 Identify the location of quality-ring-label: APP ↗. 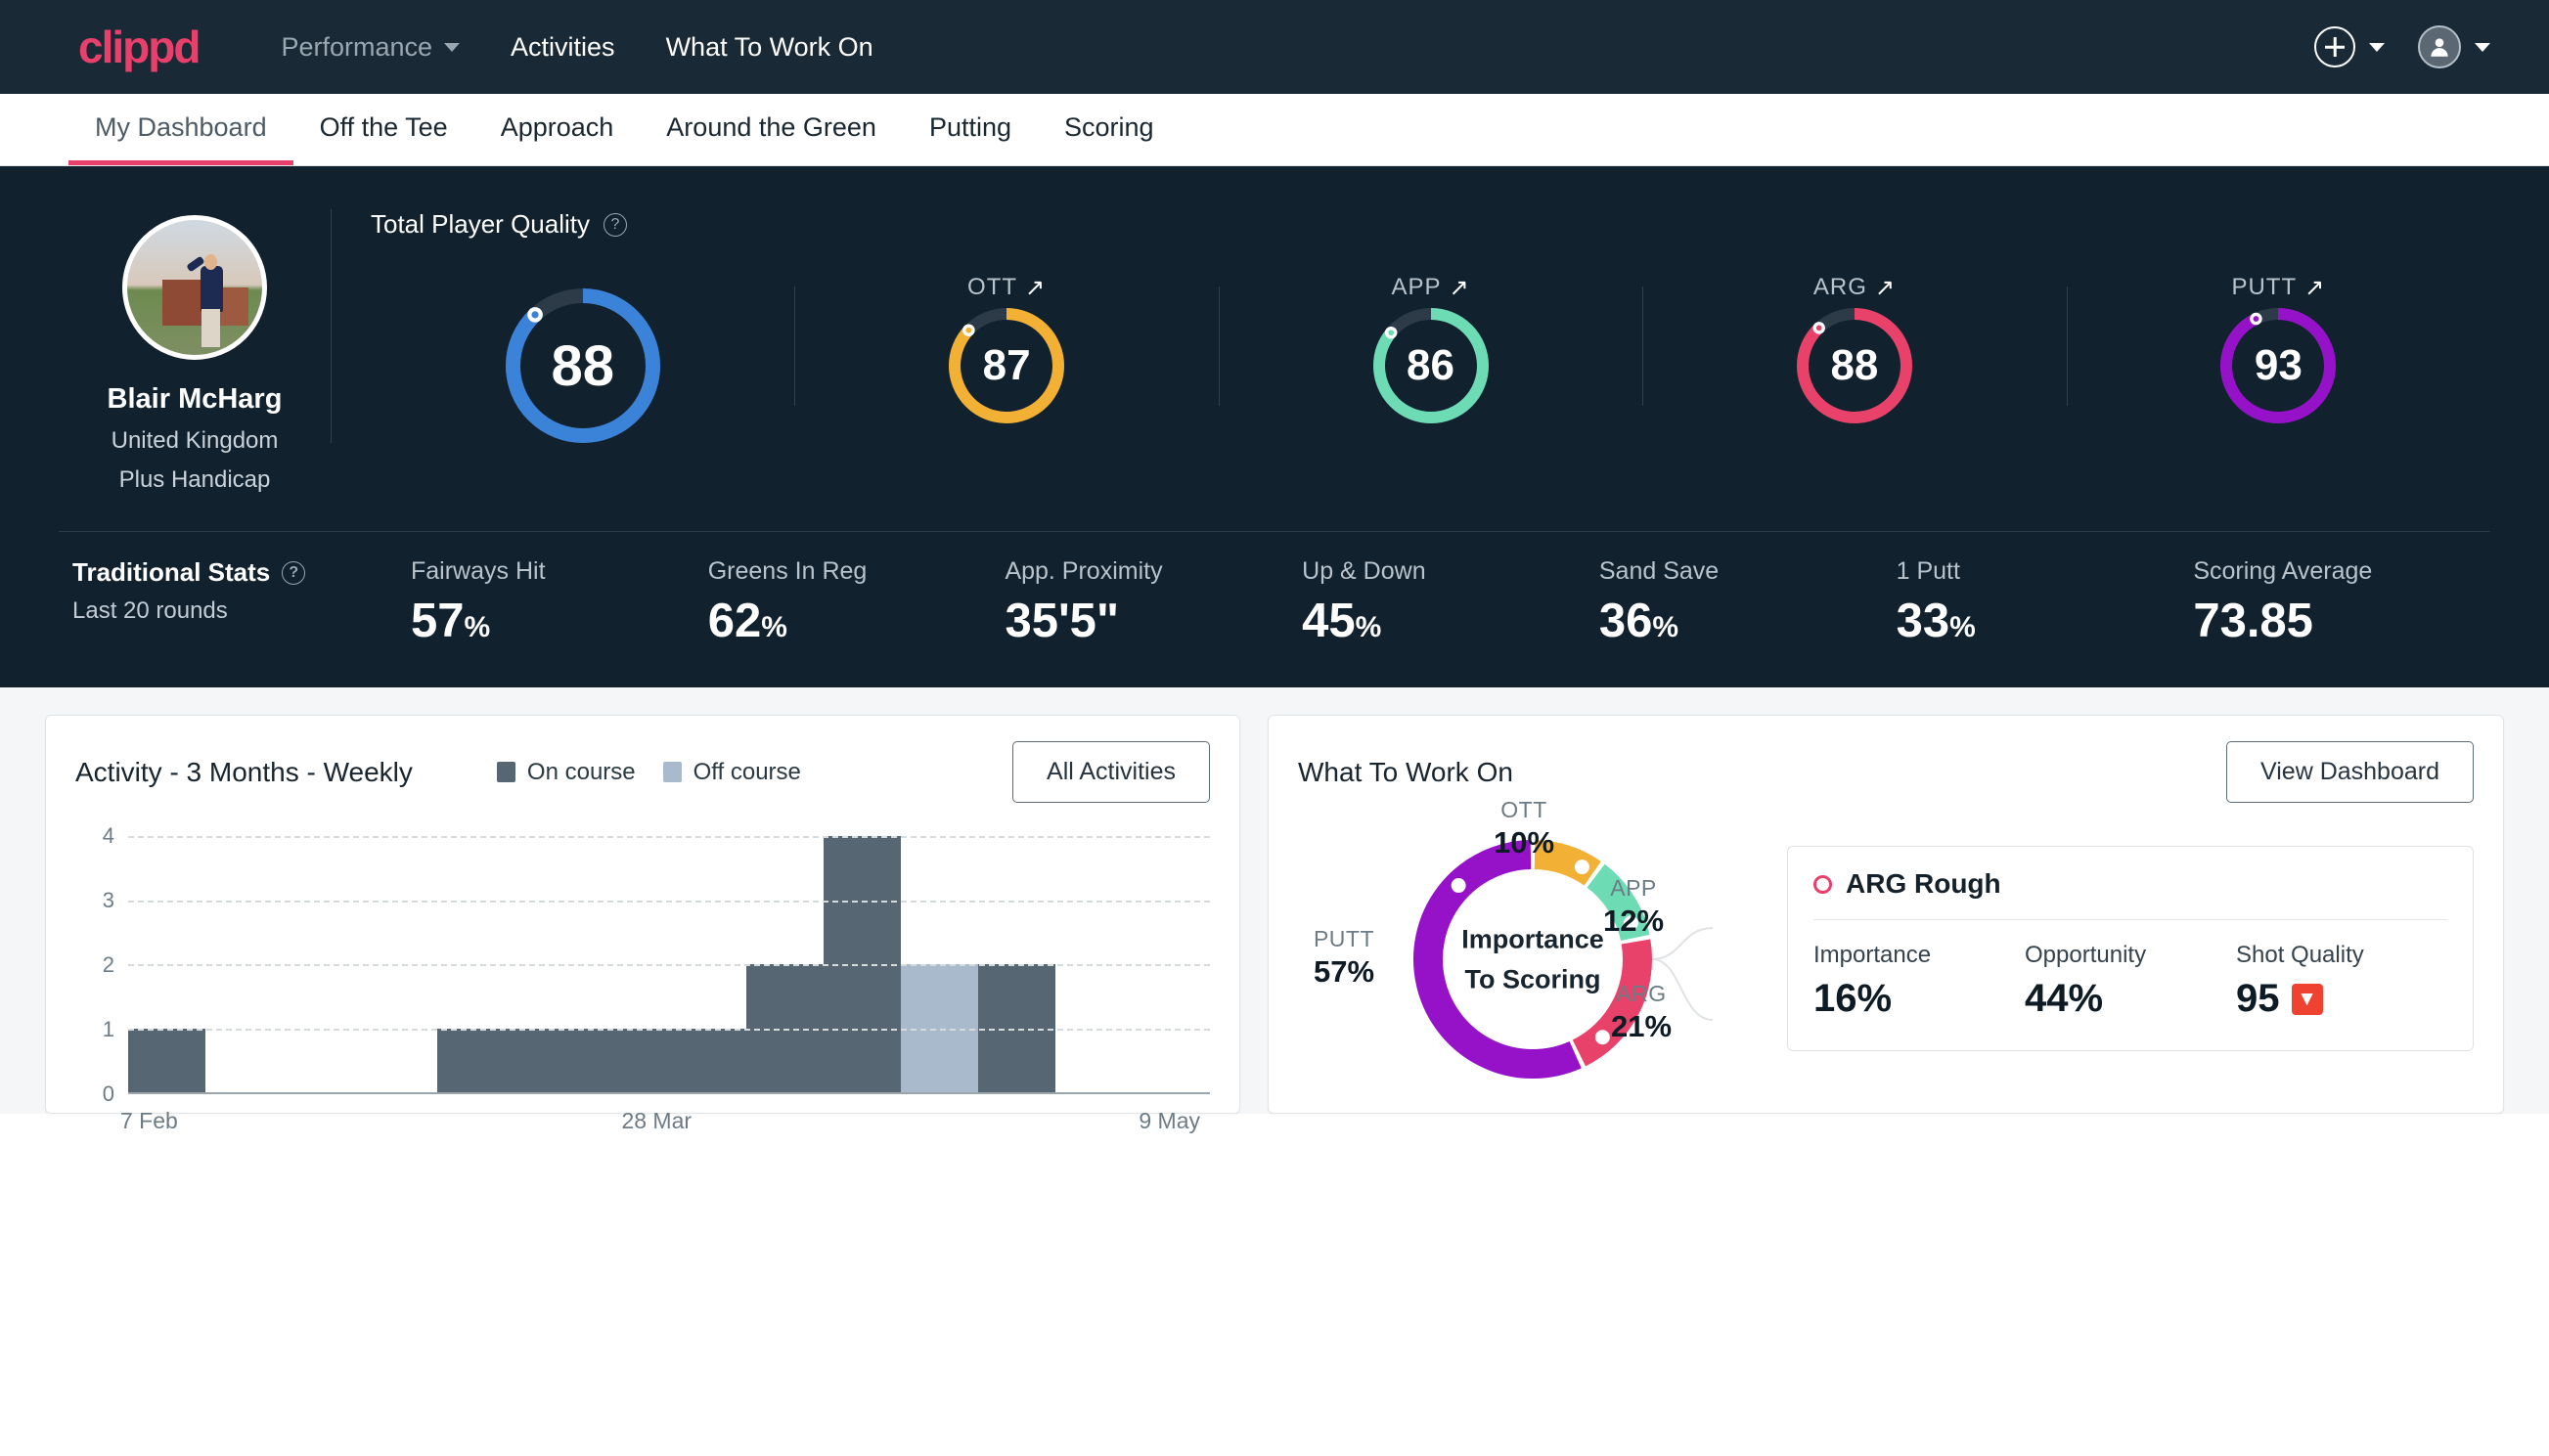
(1431, 287).